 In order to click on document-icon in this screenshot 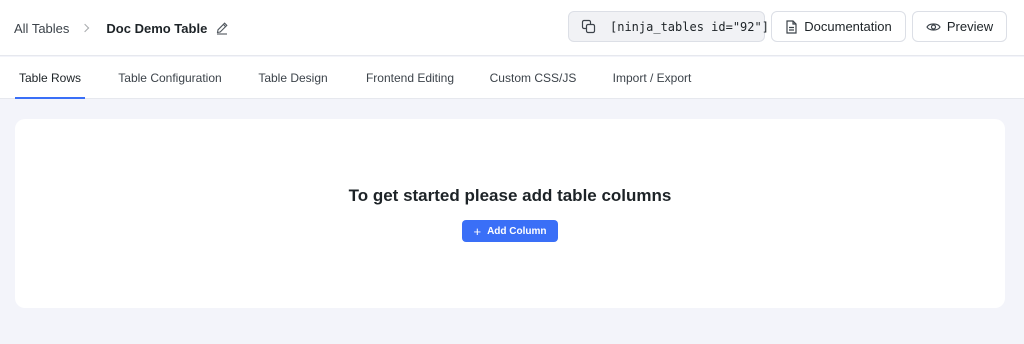, I will do `click(794, 26)`.